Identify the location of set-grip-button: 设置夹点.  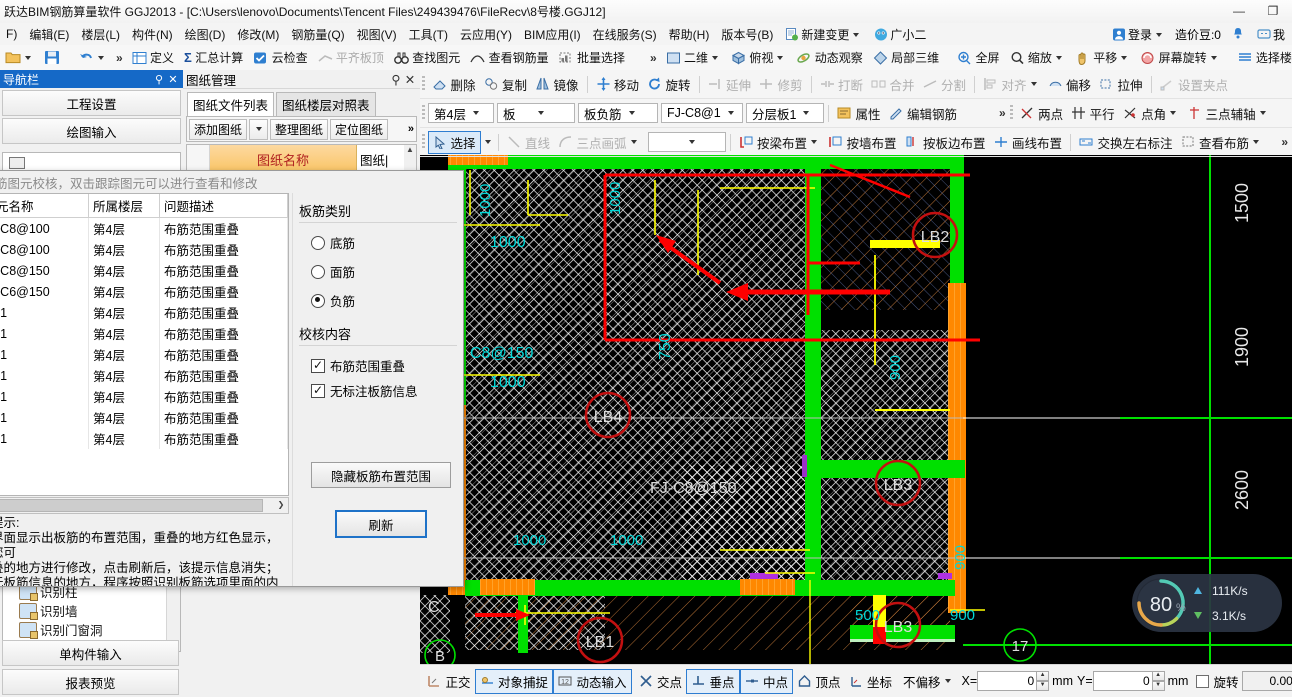
(1194, 84).